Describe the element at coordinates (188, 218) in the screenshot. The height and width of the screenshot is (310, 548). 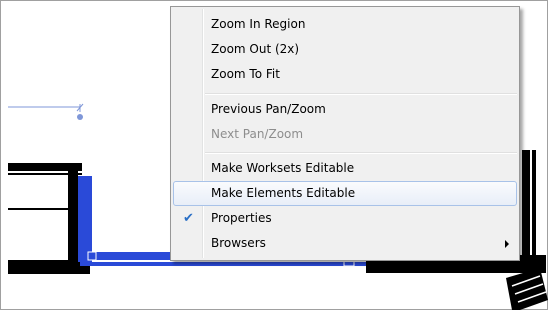
I see `checkmark-icon: ✔` at that location.